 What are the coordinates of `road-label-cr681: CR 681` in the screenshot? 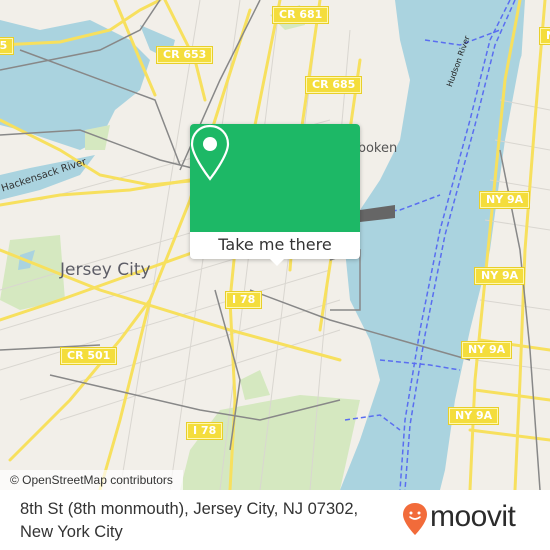 It's located at (301, 15).